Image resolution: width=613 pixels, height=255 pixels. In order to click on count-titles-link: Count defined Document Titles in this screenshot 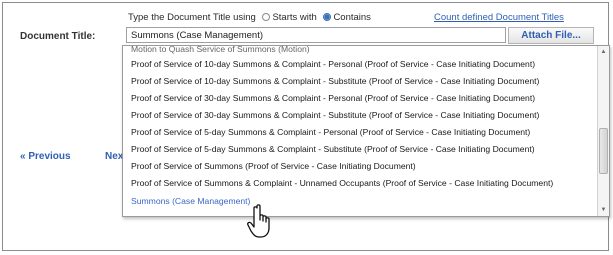, I will do `click(499, 17)`.